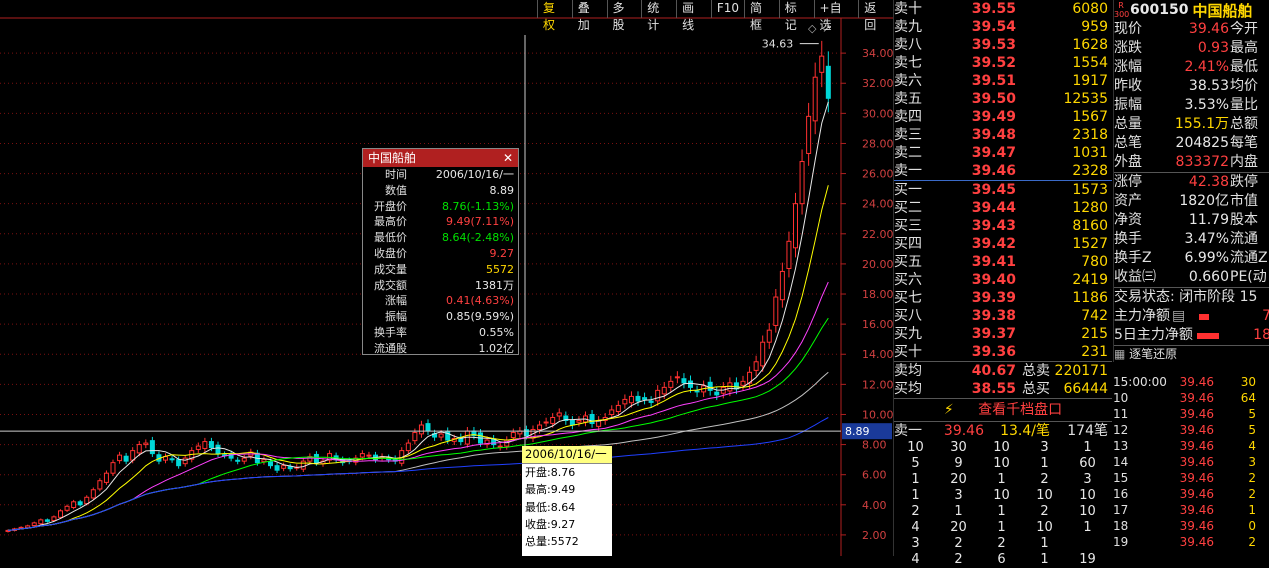 The image size is (1269, 568). I want to click on y-tick-label: 8.00, so click(874, 445).